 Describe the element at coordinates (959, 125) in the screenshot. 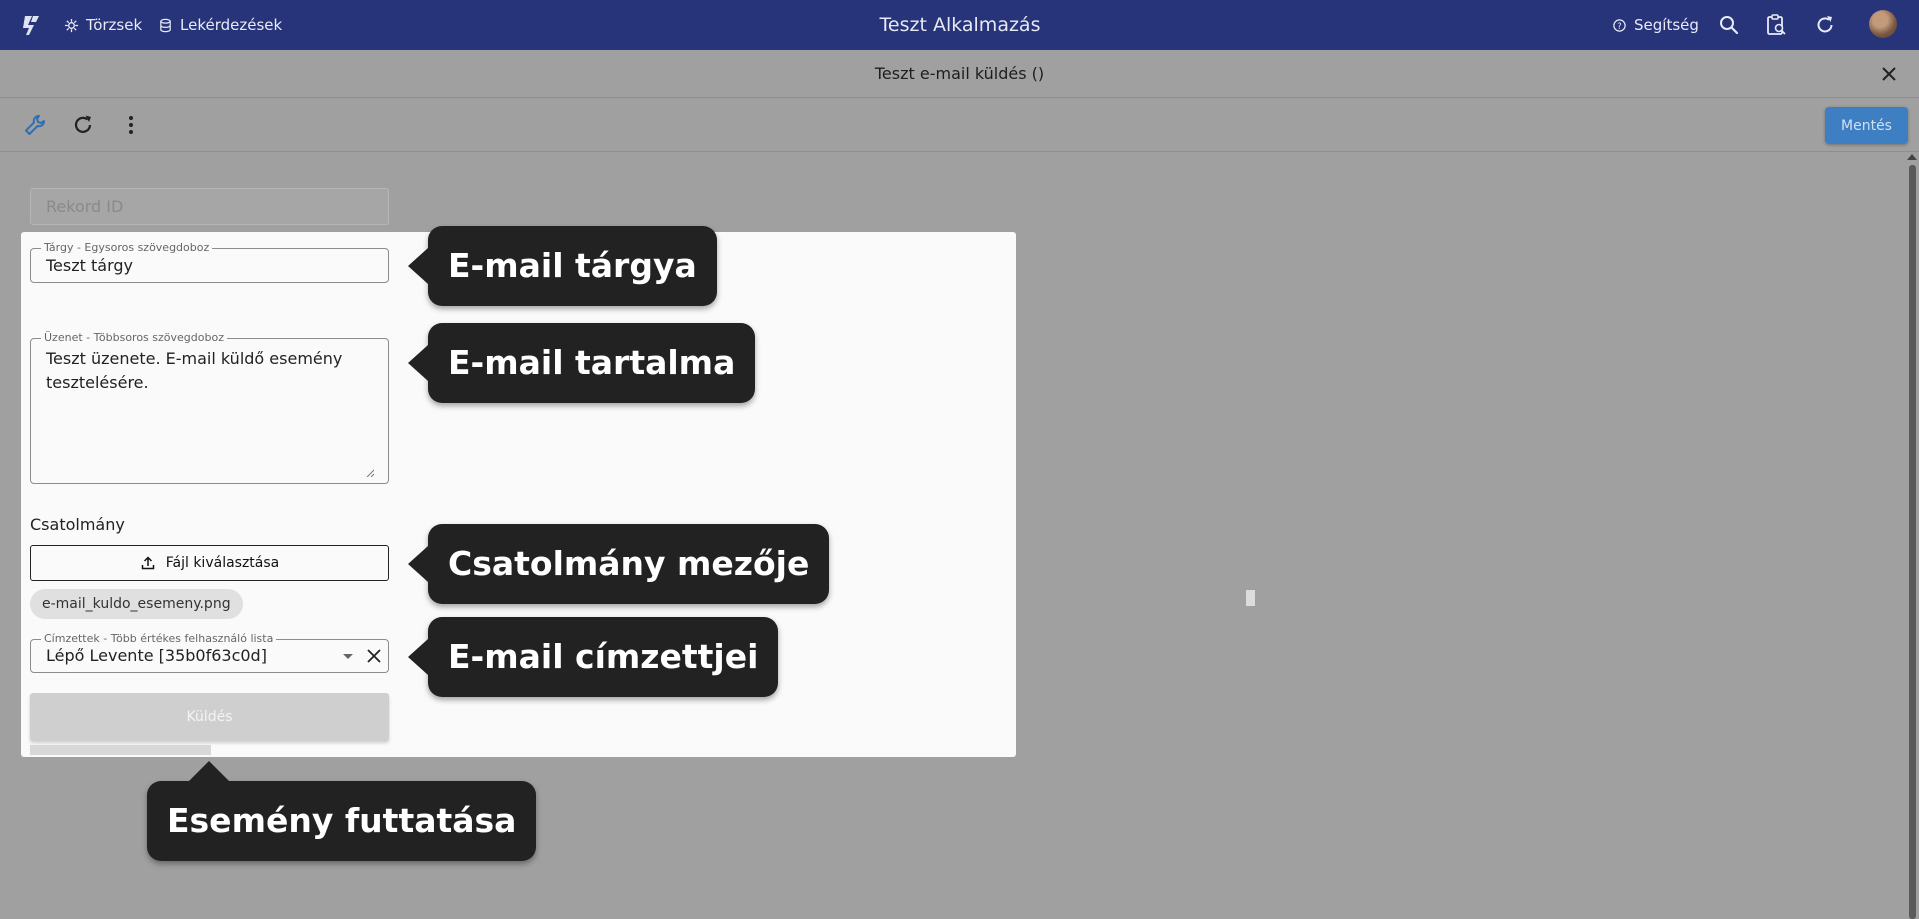

I see `toolbar` at that location.